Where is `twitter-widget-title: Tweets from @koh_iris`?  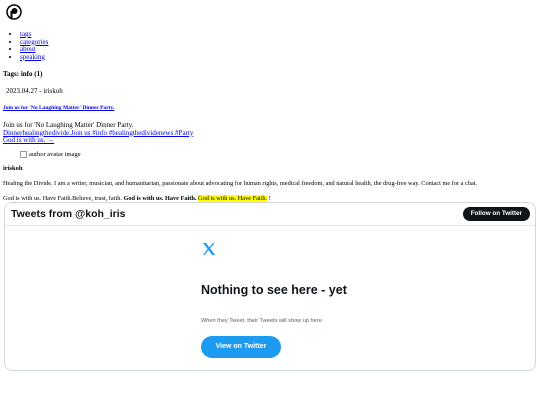 twitter-widget-title: Tweets from @koh_iris is located at coordinates (68, 214).